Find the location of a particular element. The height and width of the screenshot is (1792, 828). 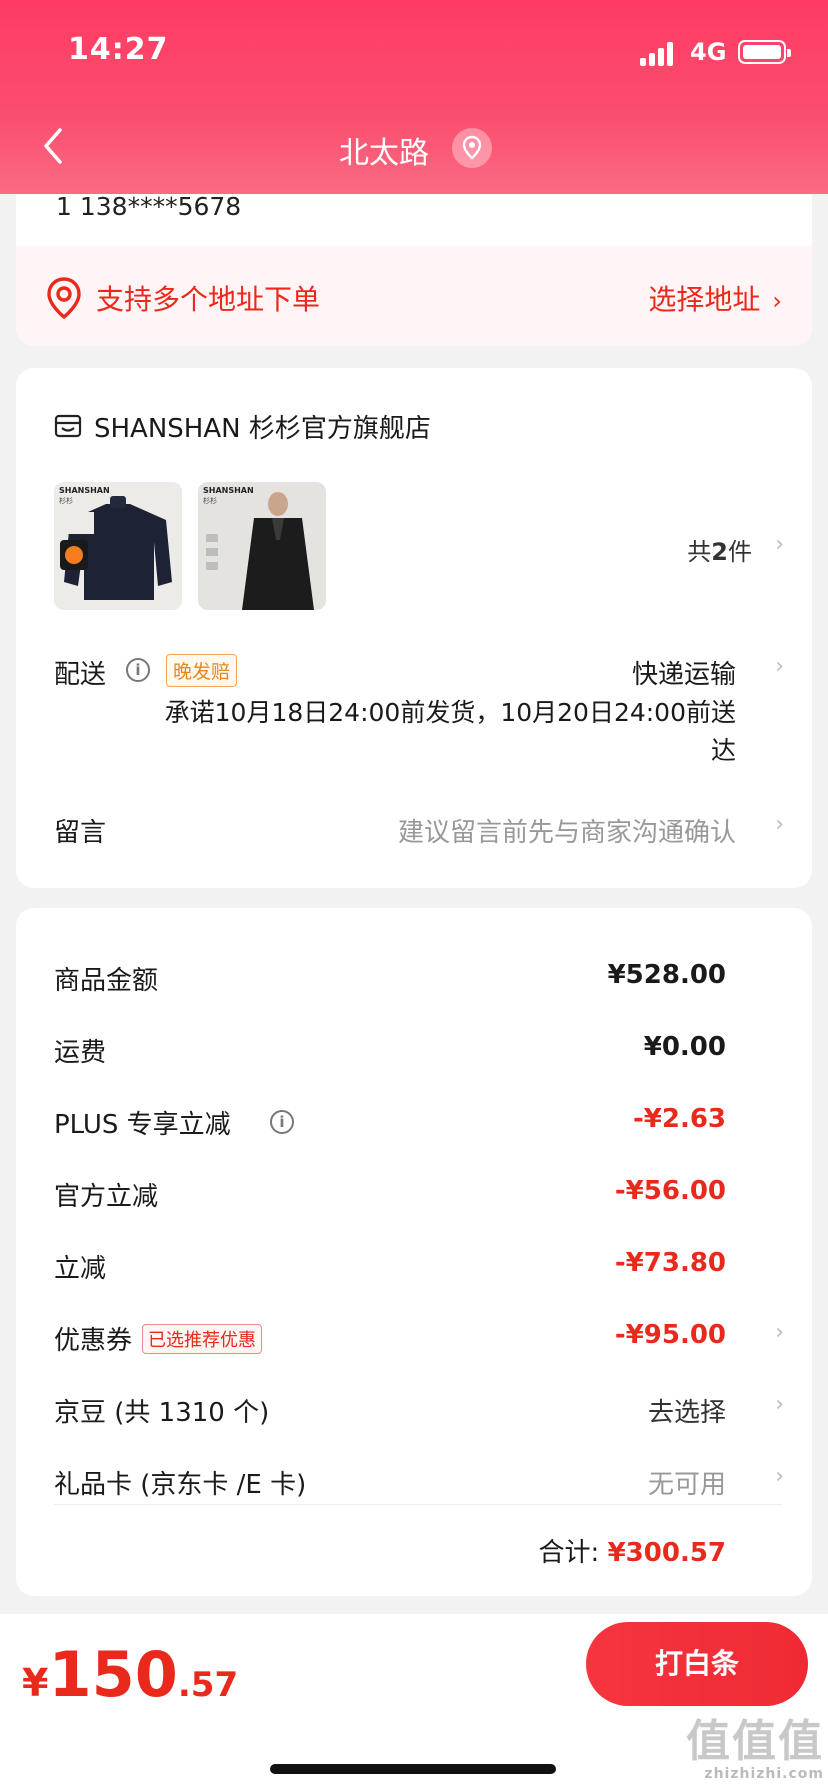

sweater-image is located at coordinates (118, 546).